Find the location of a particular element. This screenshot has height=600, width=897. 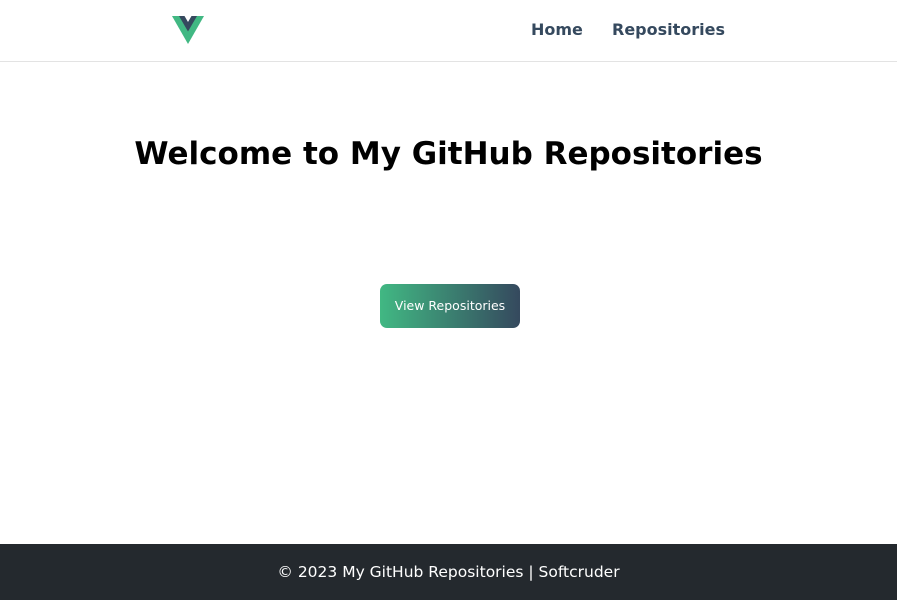

nav-repositories-link: Repositories is located at coordinates (668, 30).